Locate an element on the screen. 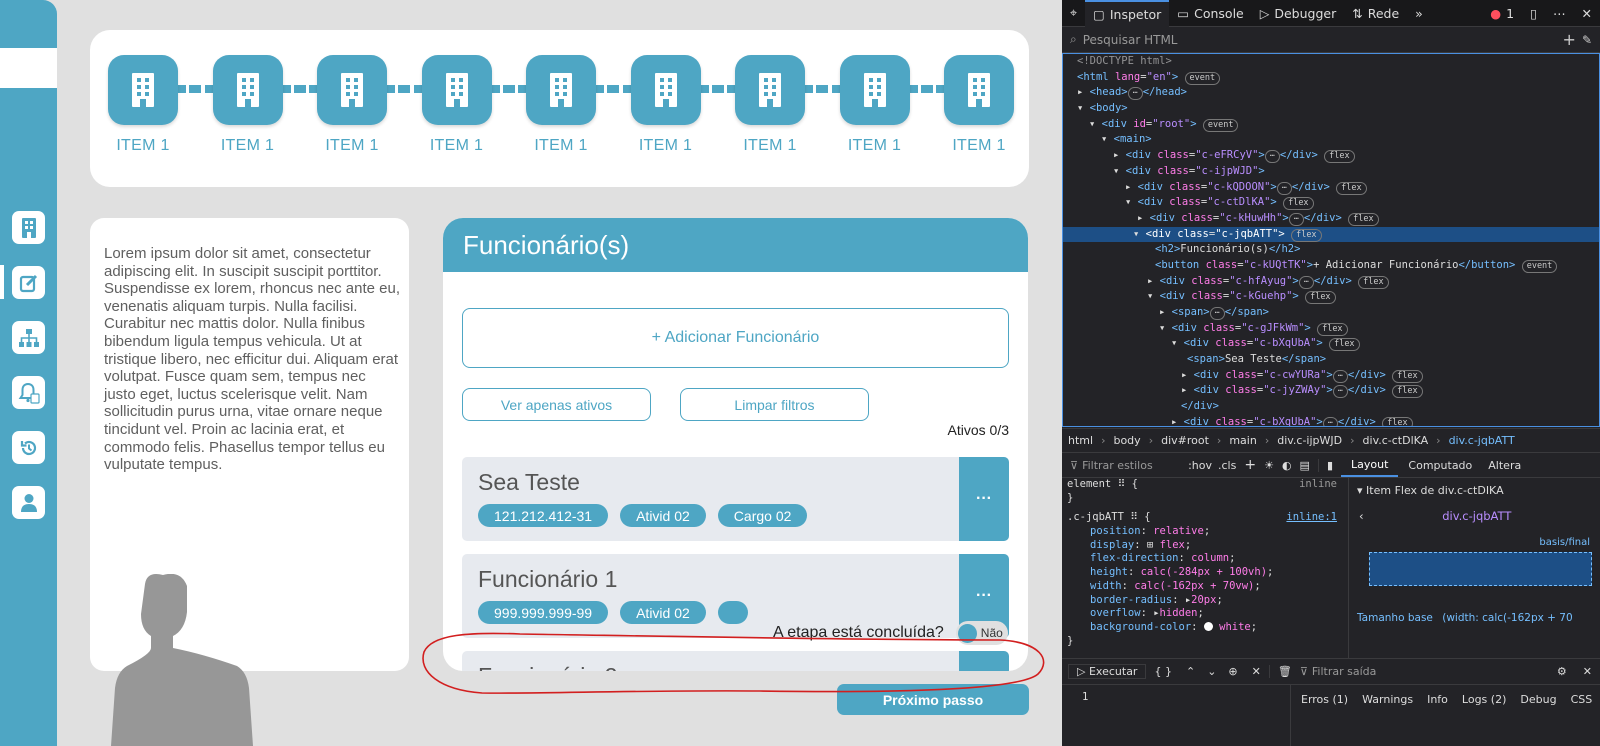 This screenshot has width=1600, height=746. css-value: relative is located at coordinates (1178, 531).